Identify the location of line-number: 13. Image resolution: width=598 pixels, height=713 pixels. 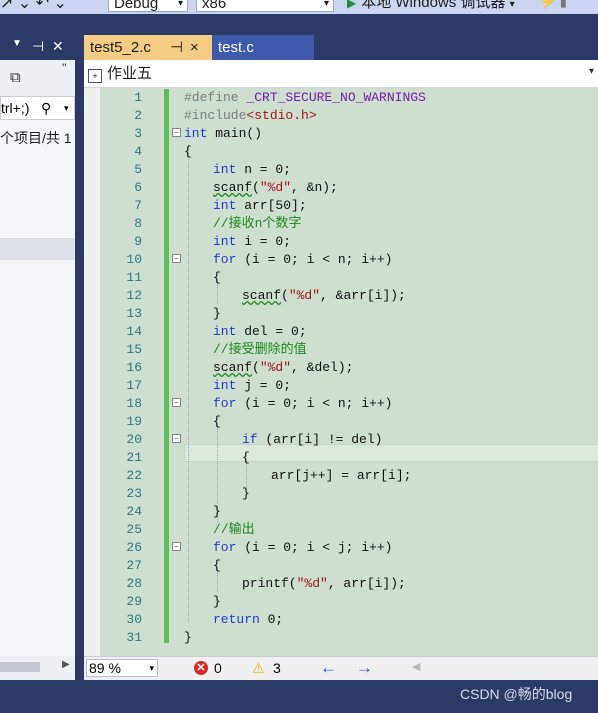
(134, 313).